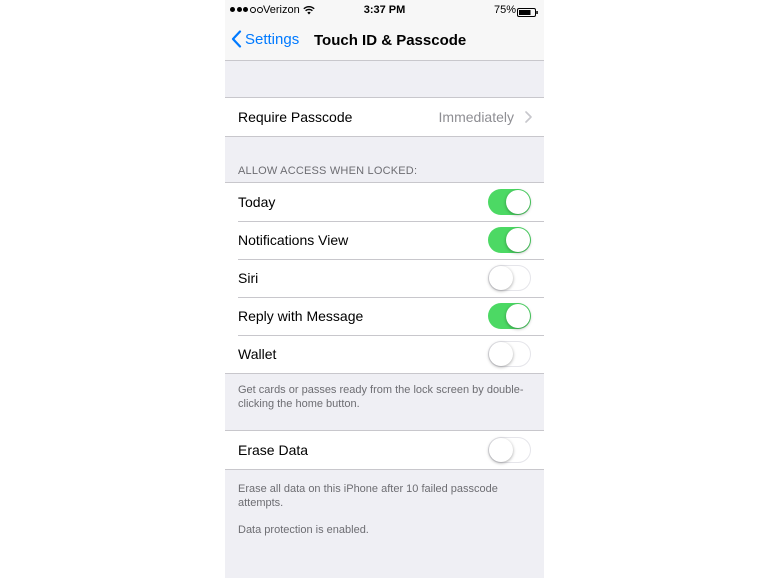  I want to click on erase-data-toggle, so click(509, 450).